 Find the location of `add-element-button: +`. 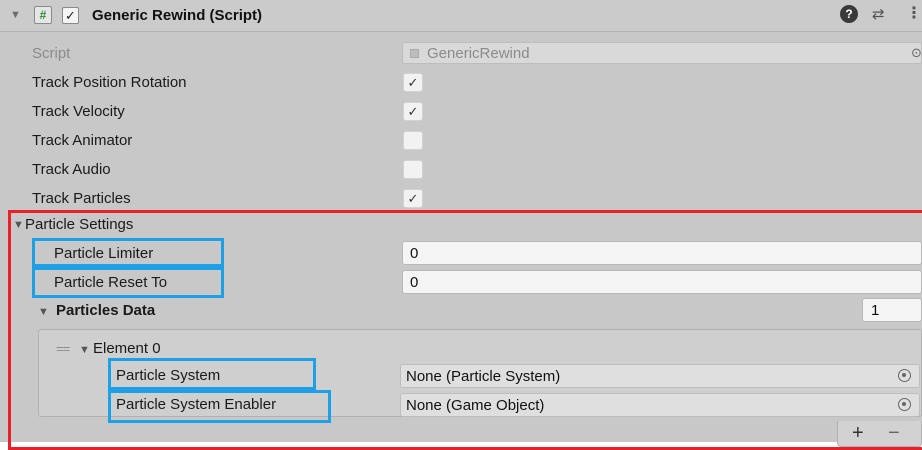

add-element-button: + is located at coordinates (858, 433).